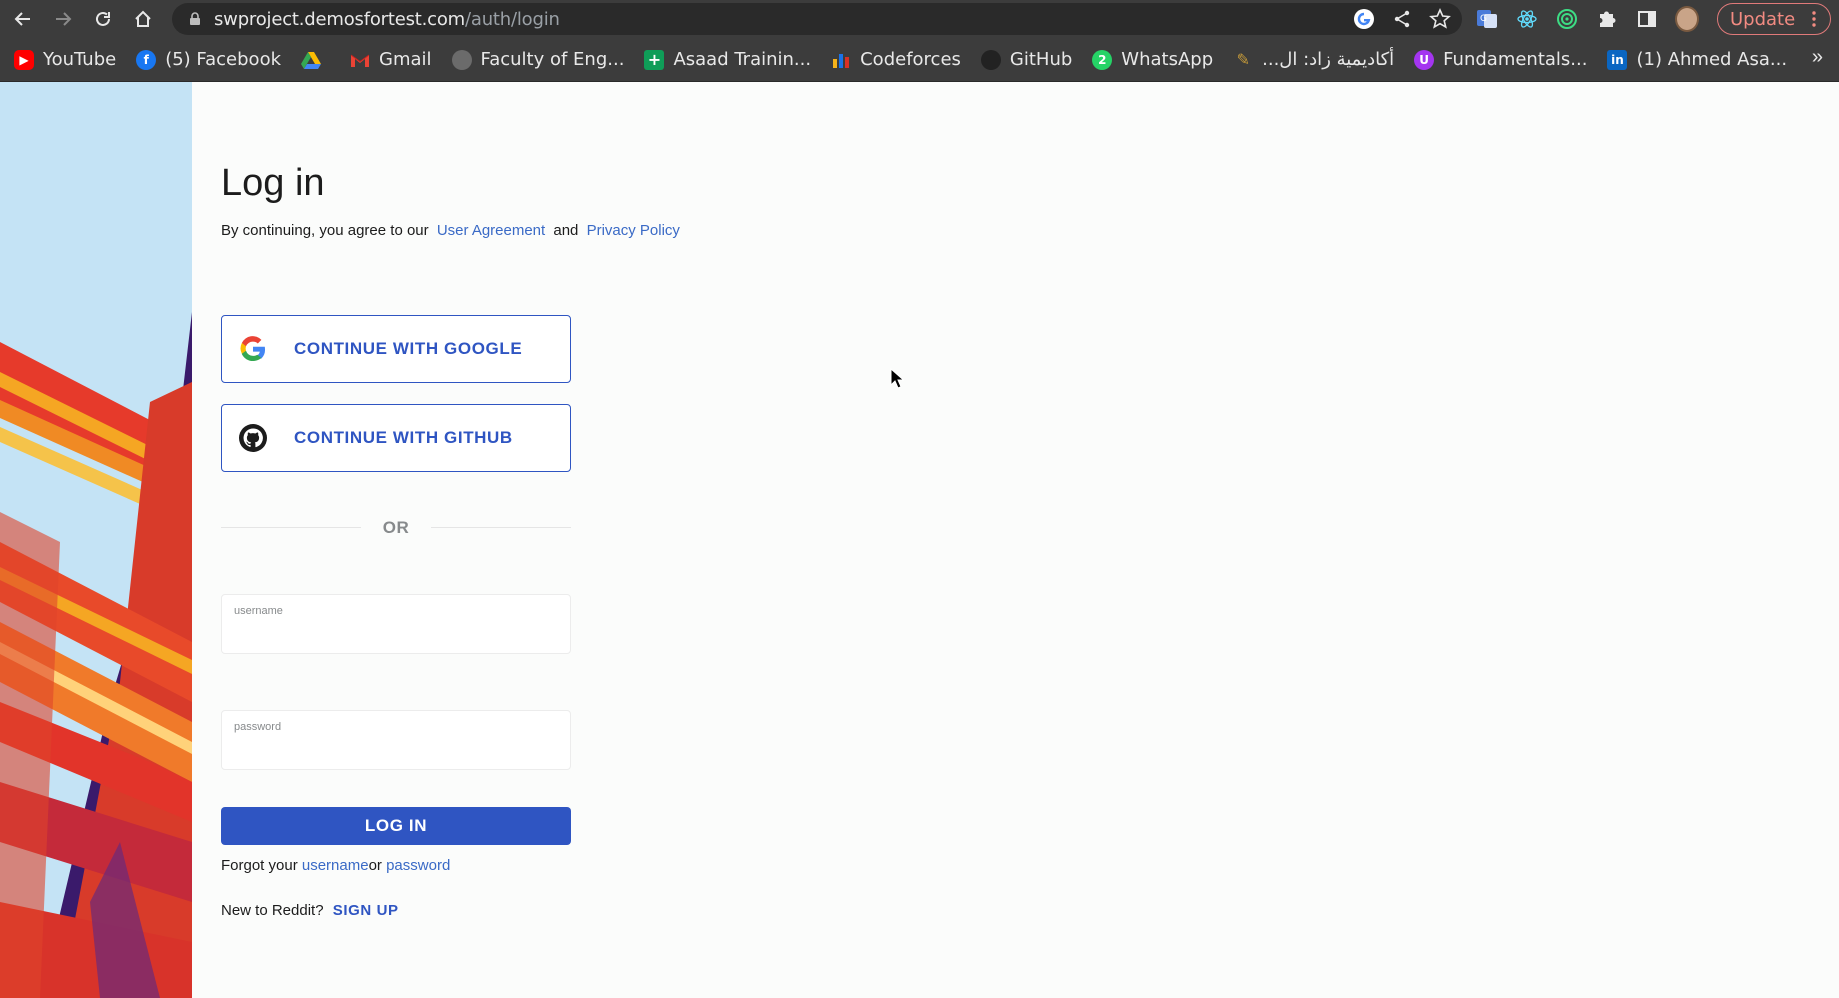 Image resolution: width=1839 pixels, height=998 pixels. I want to click on username-label: username, so click(258, 611).